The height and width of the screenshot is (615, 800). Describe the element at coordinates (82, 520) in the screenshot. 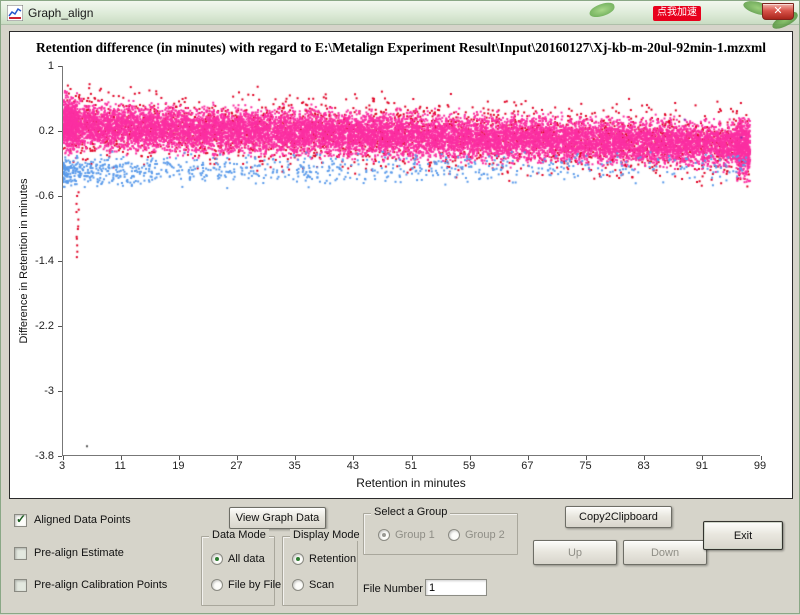

I see `checkbox-label: Aligned Data Points` at that location.